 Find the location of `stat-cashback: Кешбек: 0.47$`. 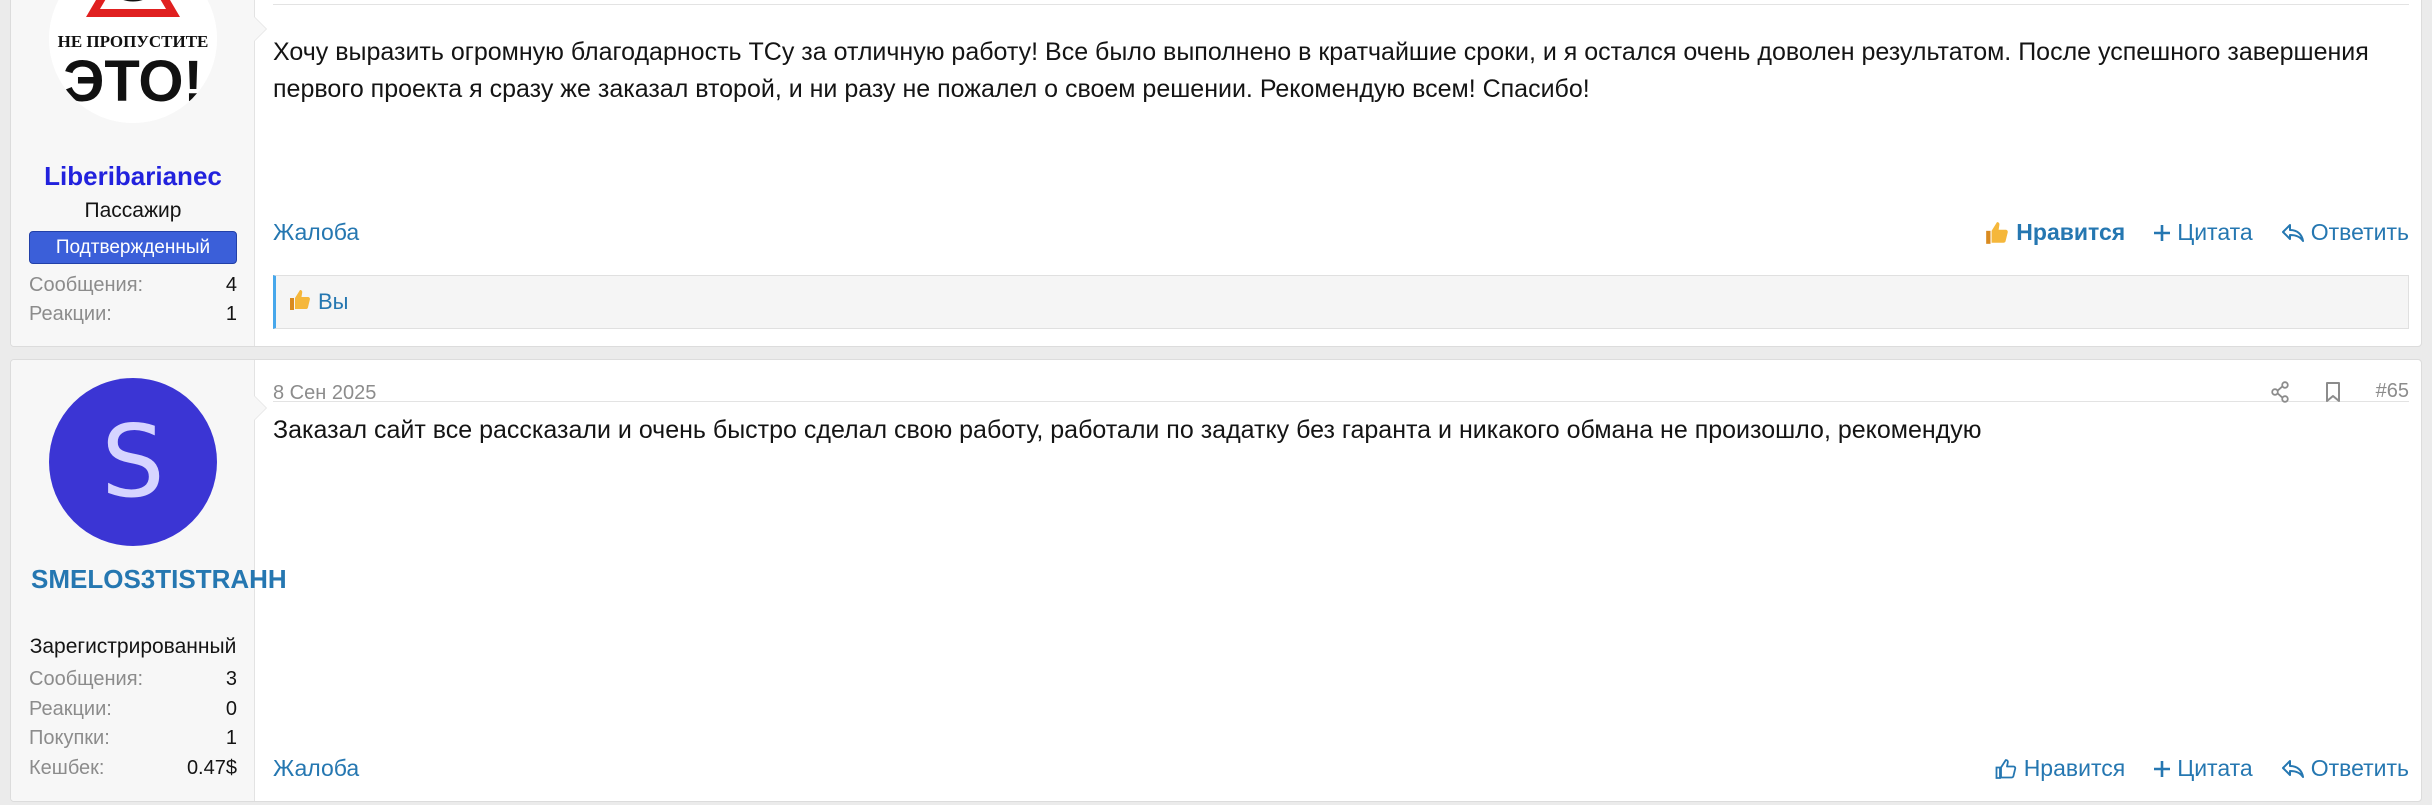

stat-cashback: Кешбек: 0.47$ is located at coordinates (133, 768).